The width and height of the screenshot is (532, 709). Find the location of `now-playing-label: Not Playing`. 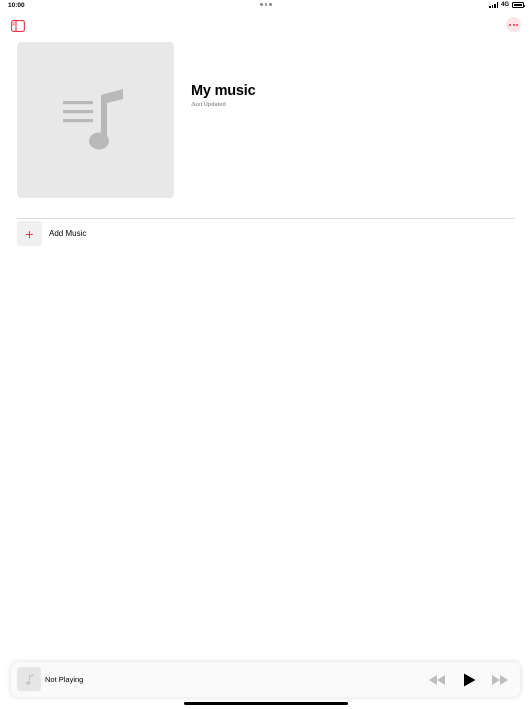

now-playing-label: Not Playing is located at coordinates (64, 679).